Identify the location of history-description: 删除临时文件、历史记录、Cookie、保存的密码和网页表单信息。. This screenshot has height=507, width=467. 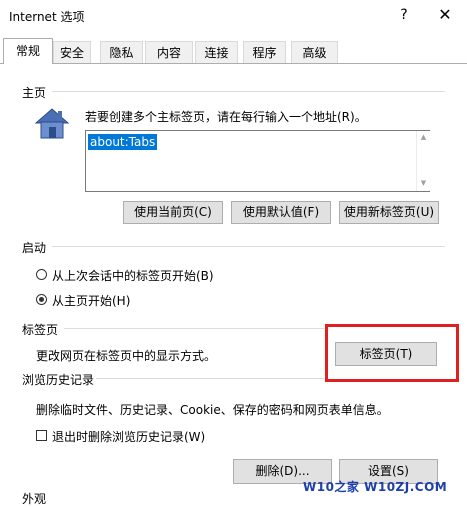
(212, 410).